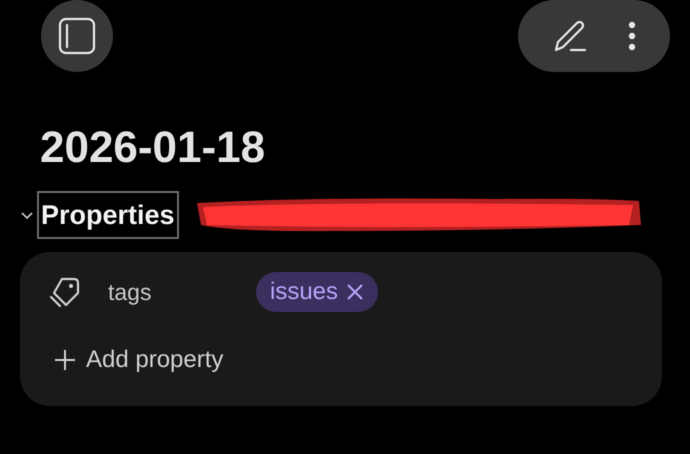  What do you see at coordinates (317, 292) in the screenshot?
I see `tag-chip: issues` at bounding box center [317, 292].